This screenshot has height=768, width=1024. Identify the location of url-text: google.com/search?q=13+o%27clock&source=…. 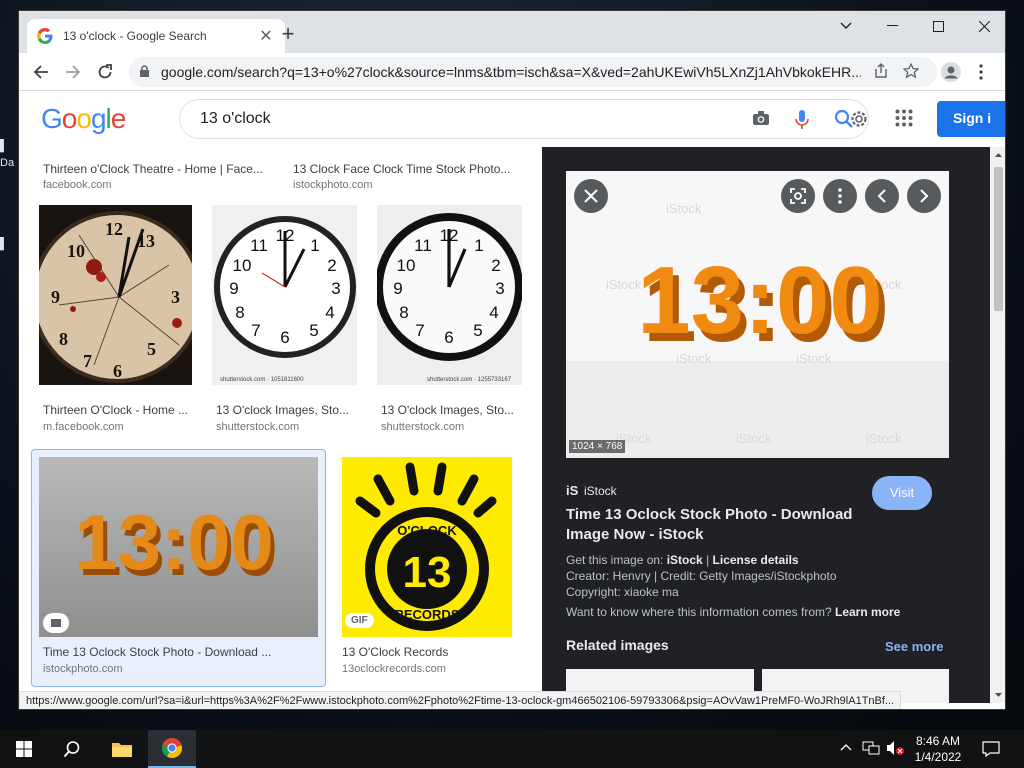
(511, 72).